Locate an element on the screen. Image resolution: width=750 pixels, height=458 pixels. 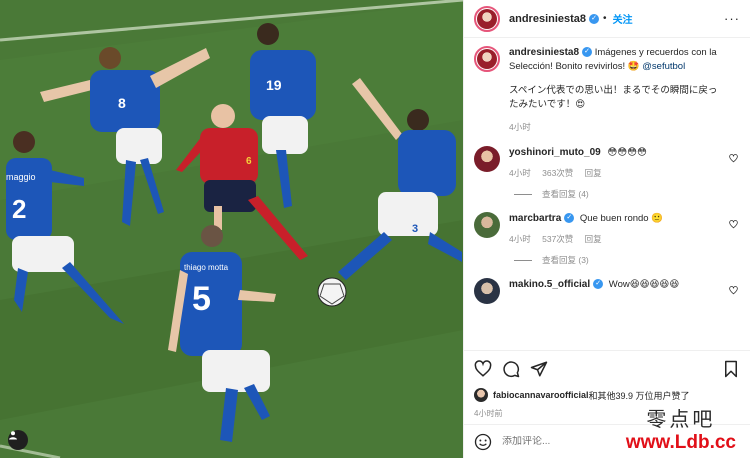
add-comment-bar is located at coordinates (607, 441).